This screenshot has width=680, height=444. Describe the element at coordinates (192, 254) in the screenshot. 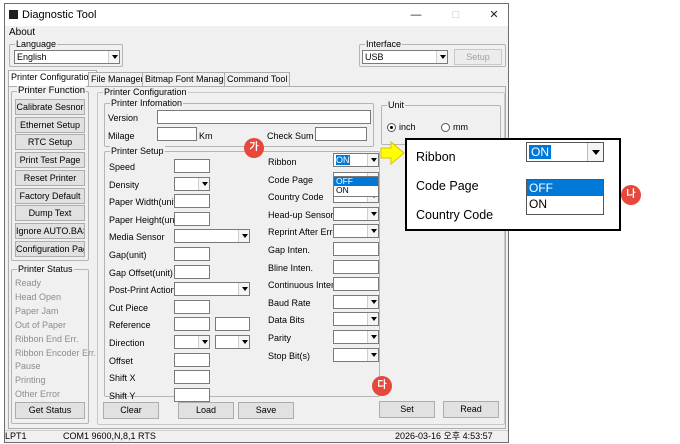

I see `gap-unit-field` at that location.